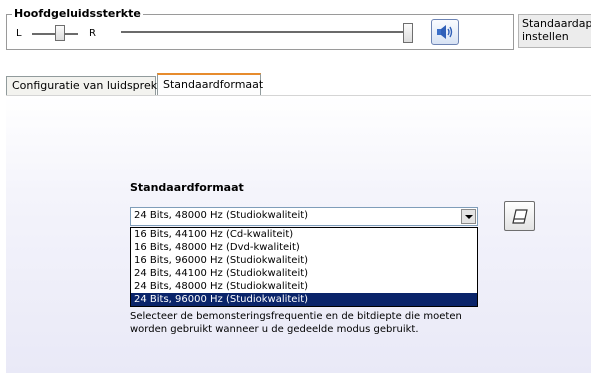 The image size is (591, 373). What do you see at coordinates (19, 33) in the screenshot?
I see `balance-left-label: L` at bounding box center [19, 33].